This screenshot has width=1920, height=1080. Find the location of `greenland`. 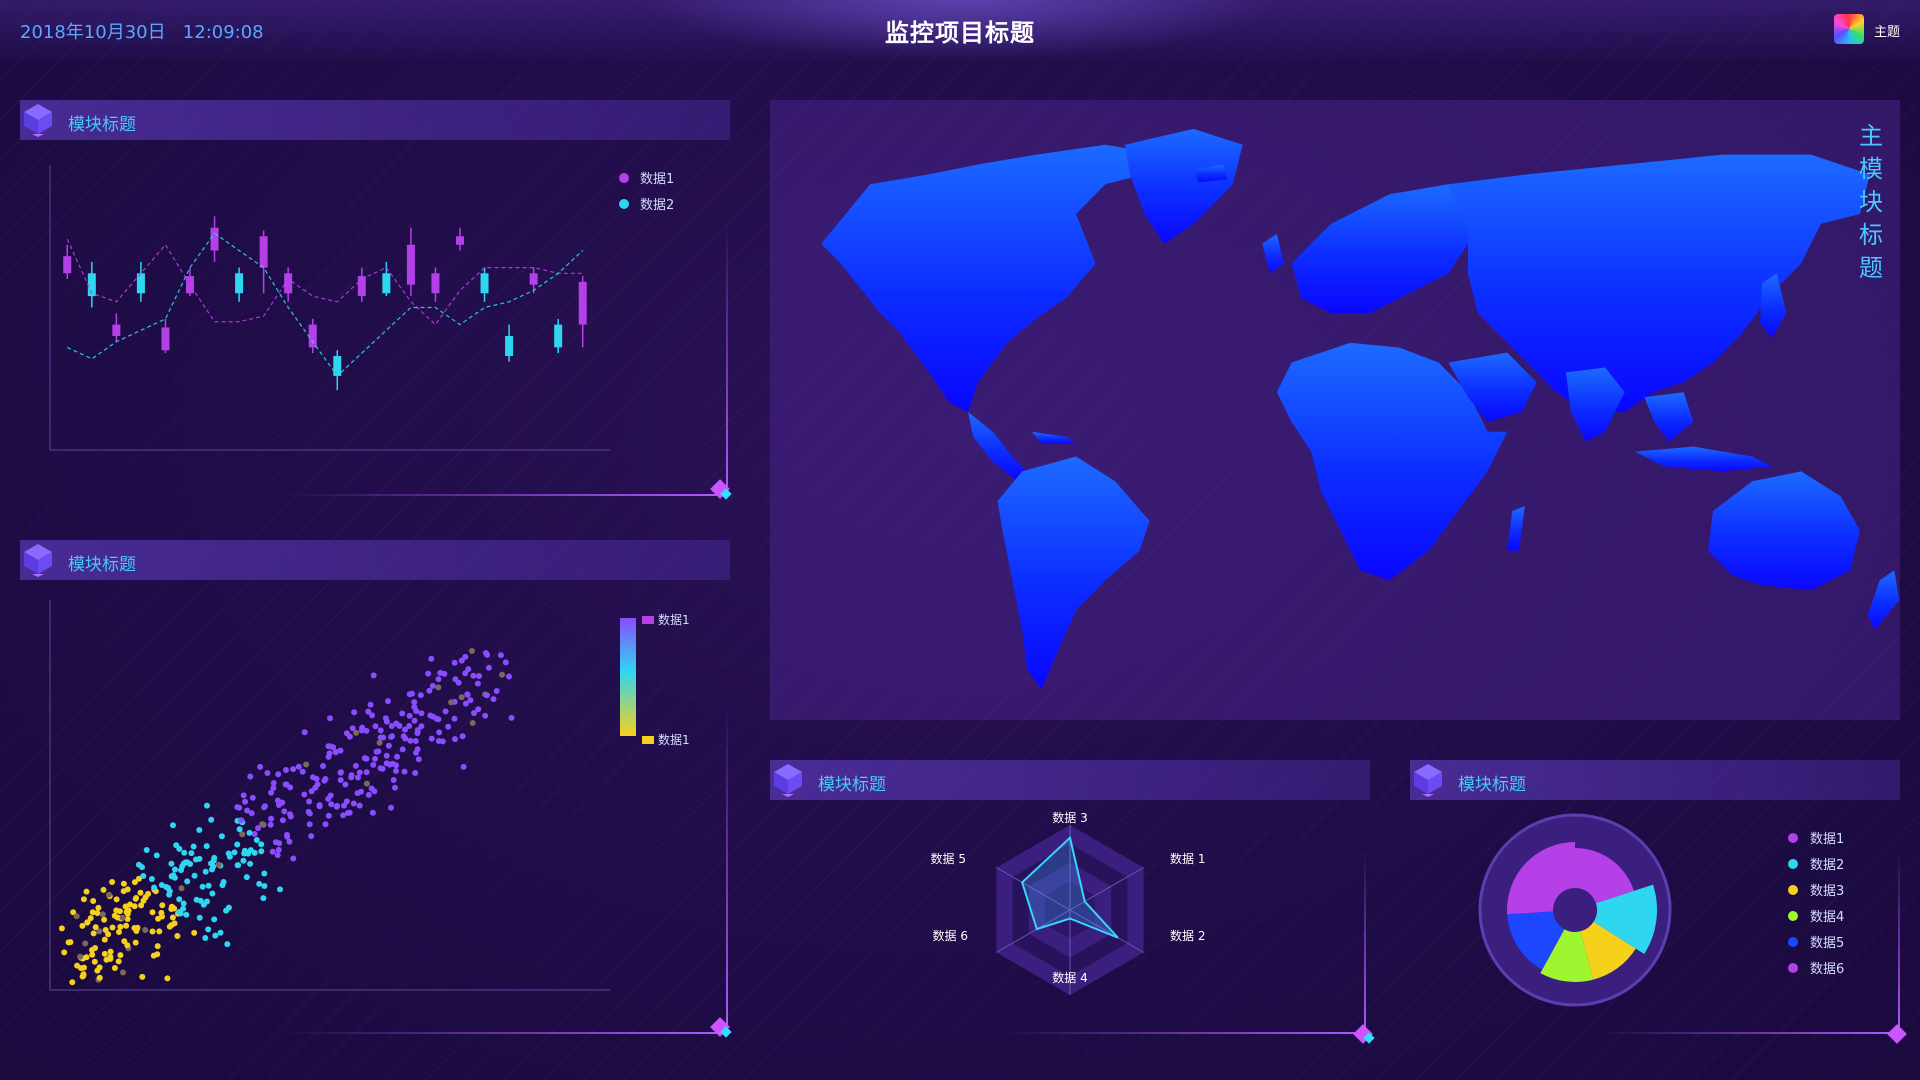

greenland is located at coordinates (1184, 186).